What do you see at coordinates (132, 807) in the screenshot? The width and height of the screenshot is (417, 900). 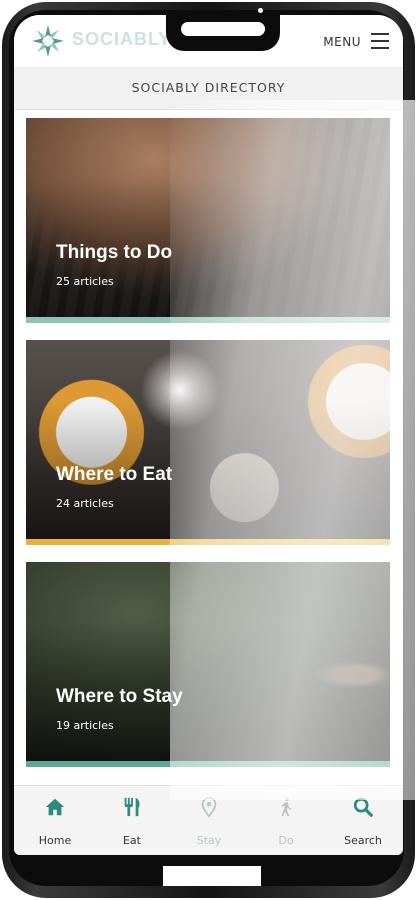 I see `fork-knife-icon` at bounding box center [132, 807].